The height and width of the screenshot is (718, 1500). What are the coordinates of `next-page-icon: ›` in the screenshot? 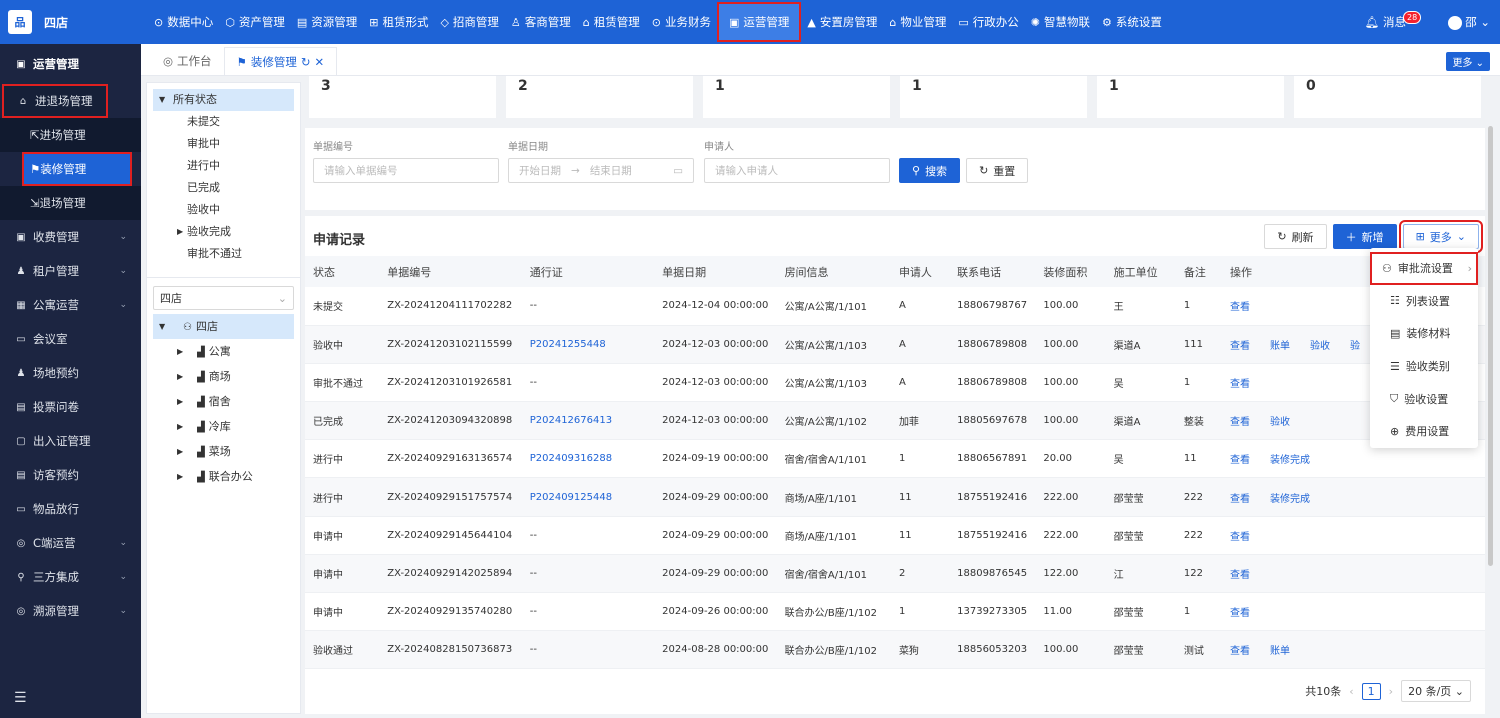 It's located at (1391, 691).